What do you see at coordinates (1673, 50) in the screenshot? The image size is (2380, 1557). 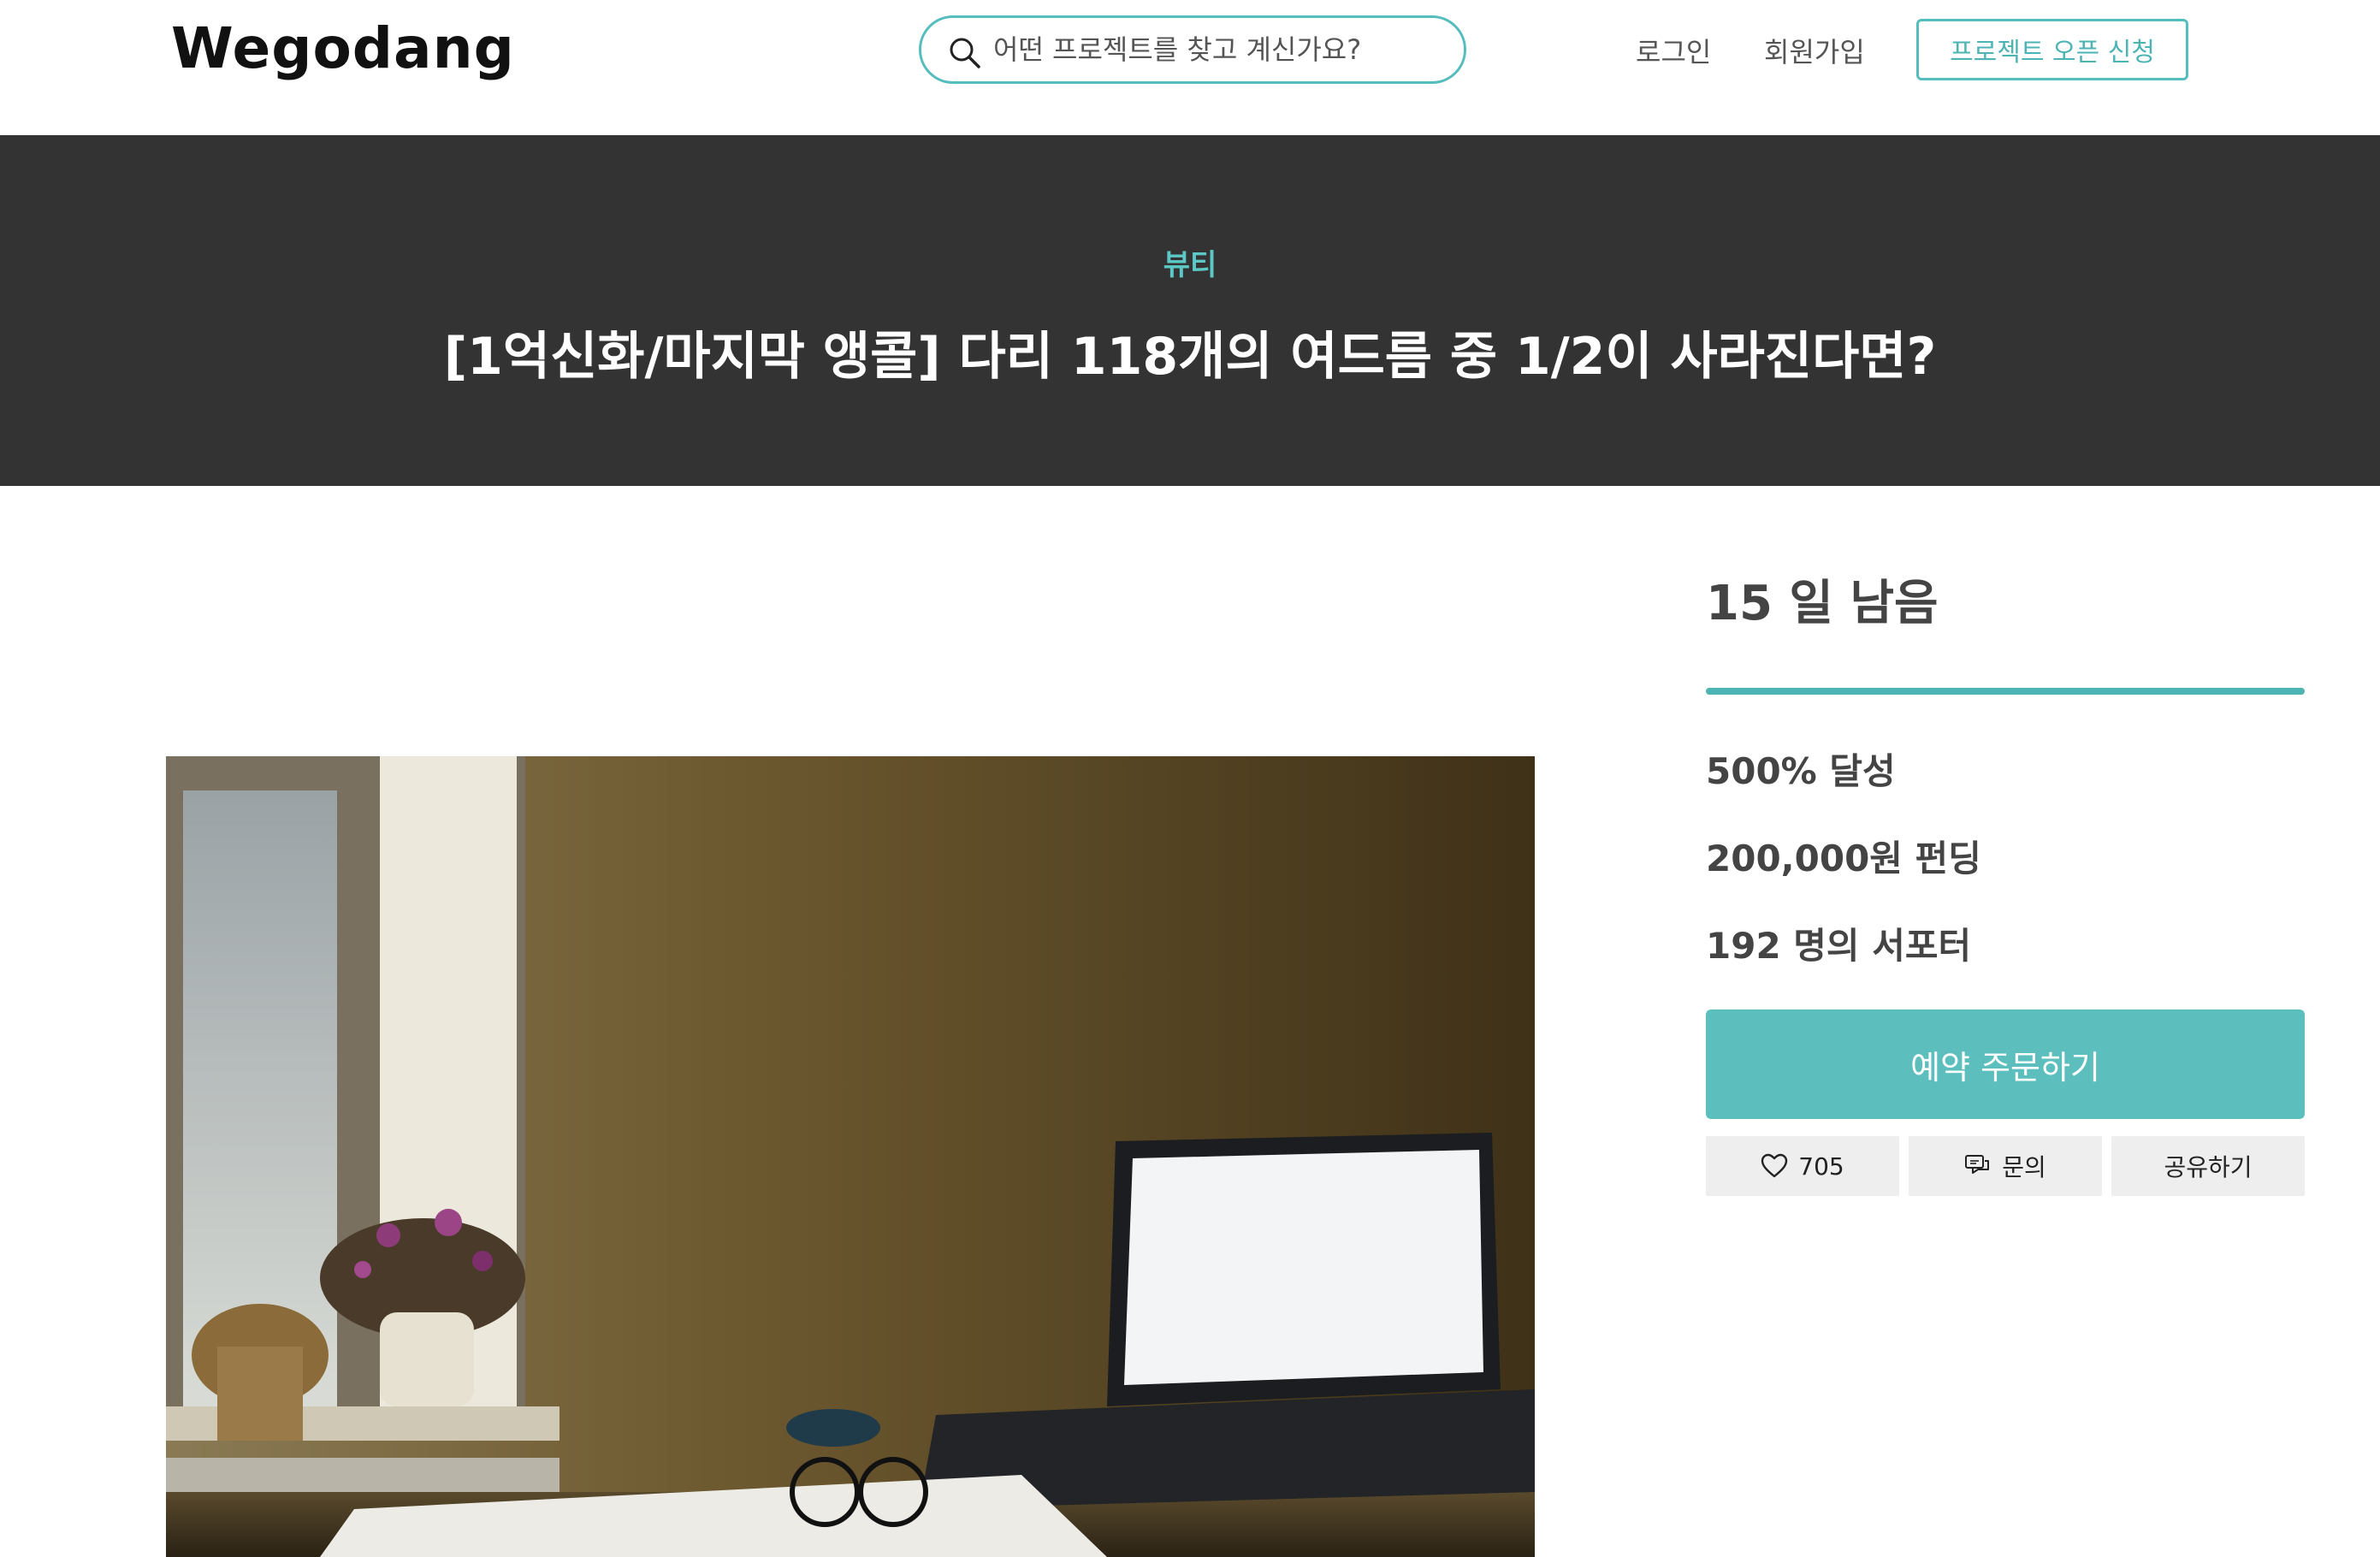 I see `login-link: 로그인` at bounding box center [1673, 50].